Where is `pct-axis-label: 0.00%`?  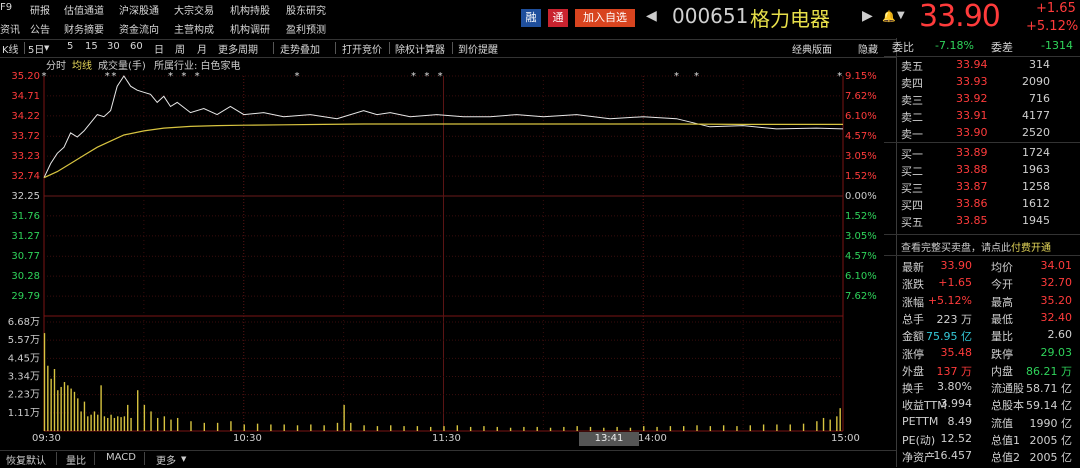
pct-axis-label: 0.00% is located at coordinates (861, 196).